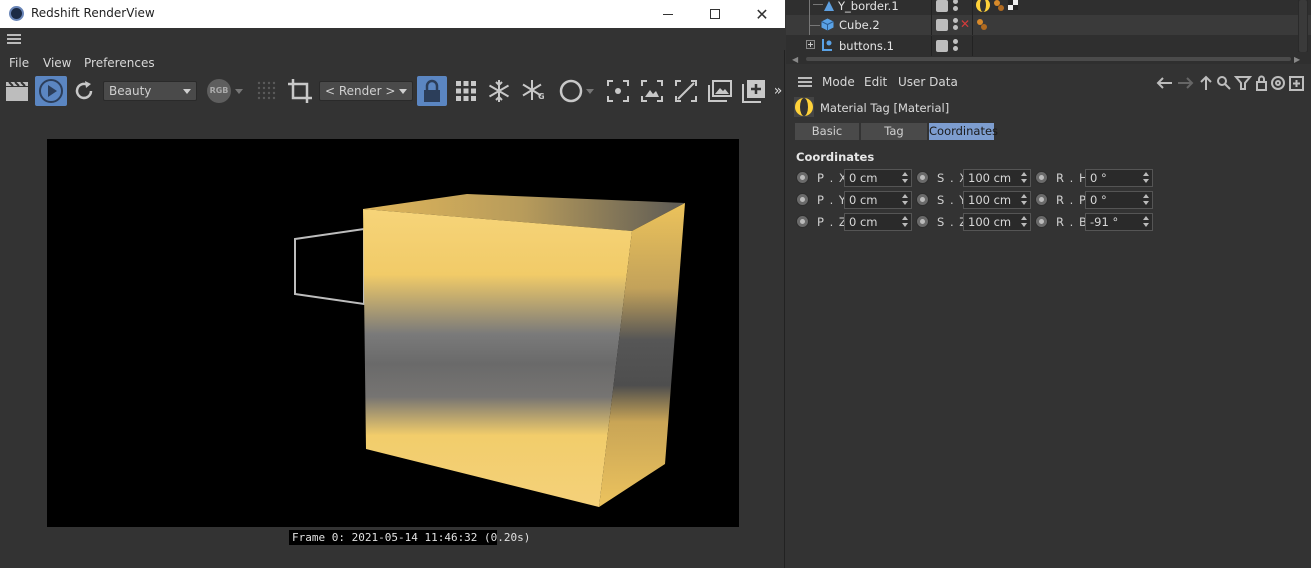 The width and height of the screenshot is (1311, 568). I want to click on fit-image-button, so click(652, 91).